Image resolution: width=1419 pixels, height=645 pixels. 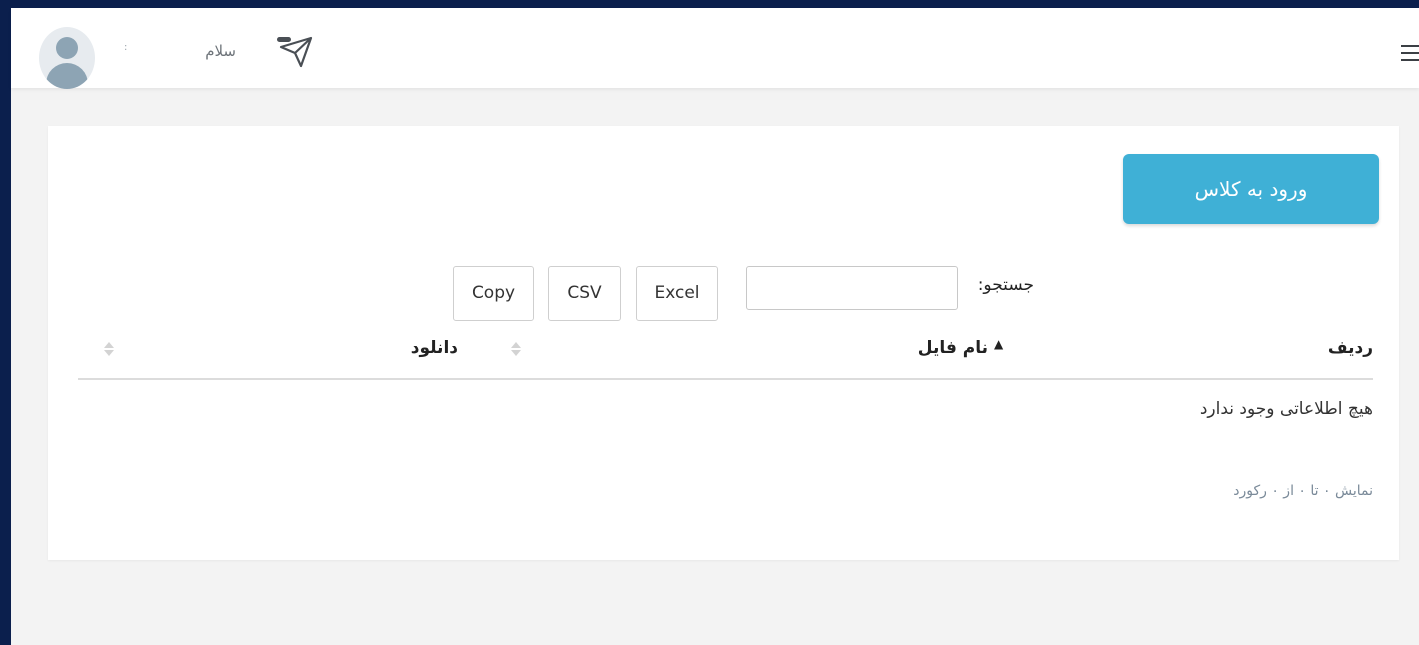 What do you see at coordinates (5, 322) in the screenshot?
I see `window-frame-left` at bounding box center [5, 322].